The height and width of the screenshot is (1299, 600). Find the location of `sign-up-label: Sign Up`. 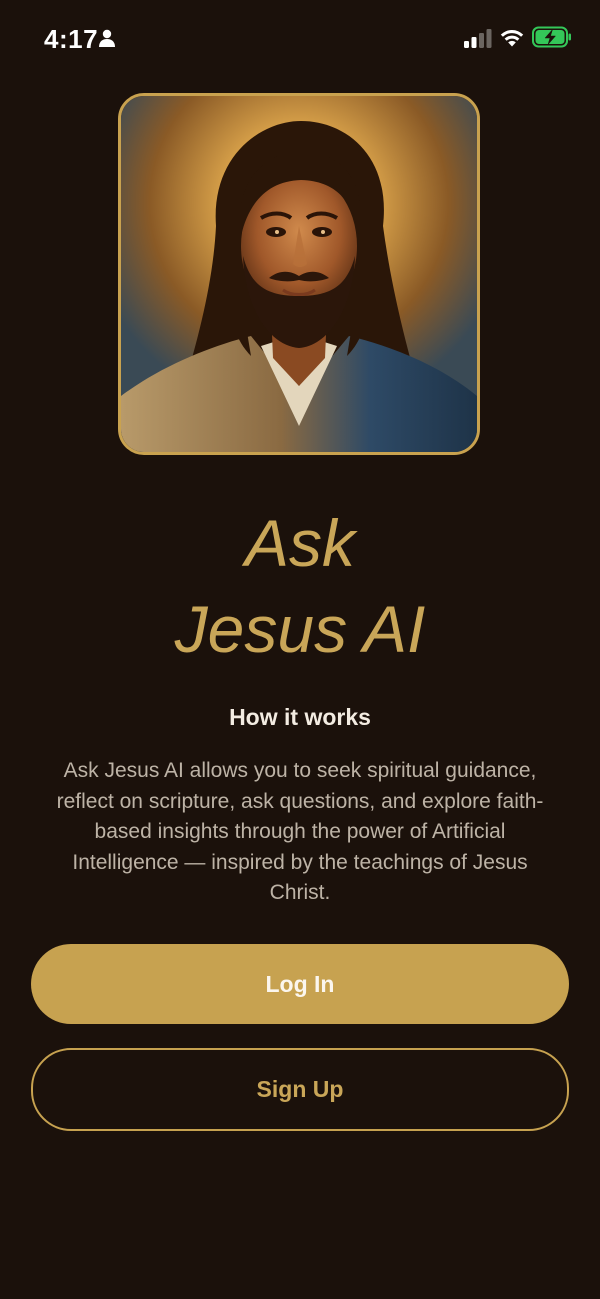

sign-up-label: Sign Up is located at coordinates (300, 1089).